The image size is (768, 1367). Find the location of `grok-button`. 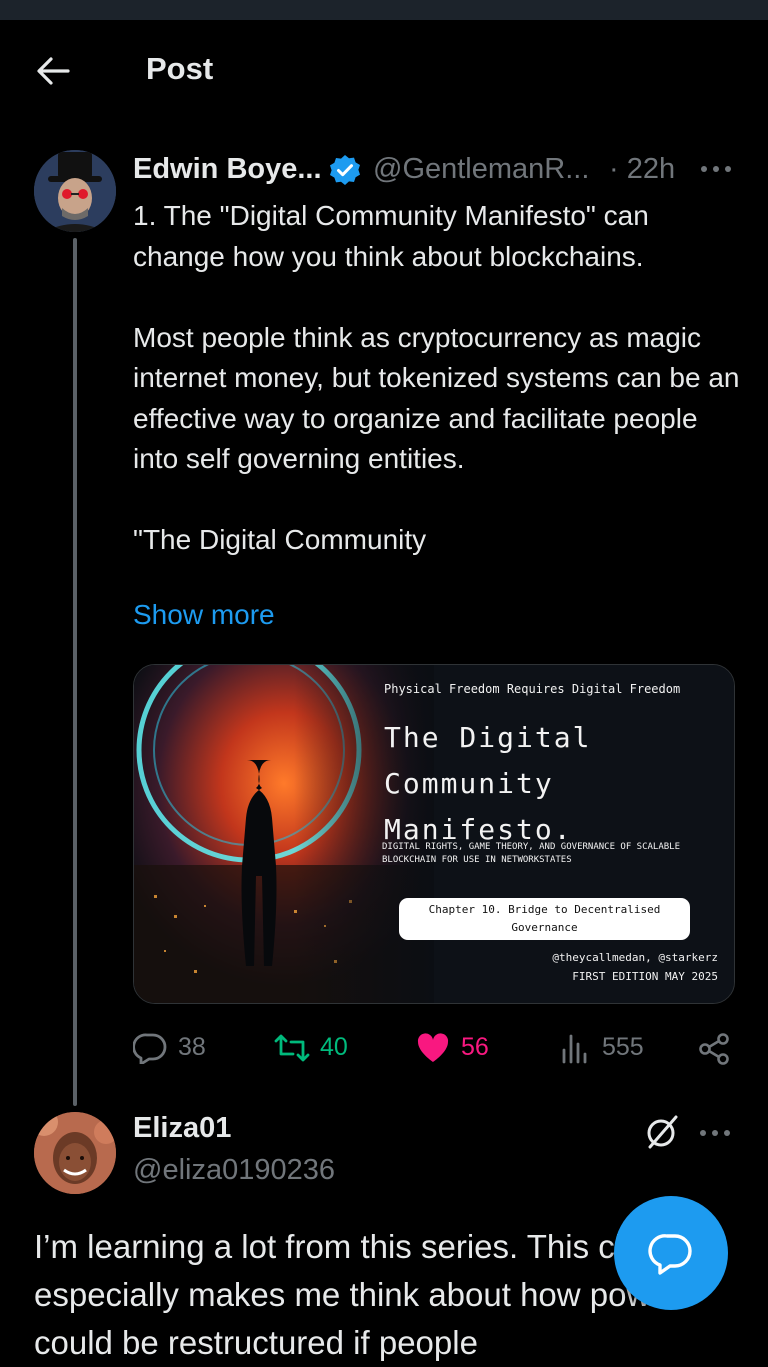

grok-button is located at coordinates (662, 1132).